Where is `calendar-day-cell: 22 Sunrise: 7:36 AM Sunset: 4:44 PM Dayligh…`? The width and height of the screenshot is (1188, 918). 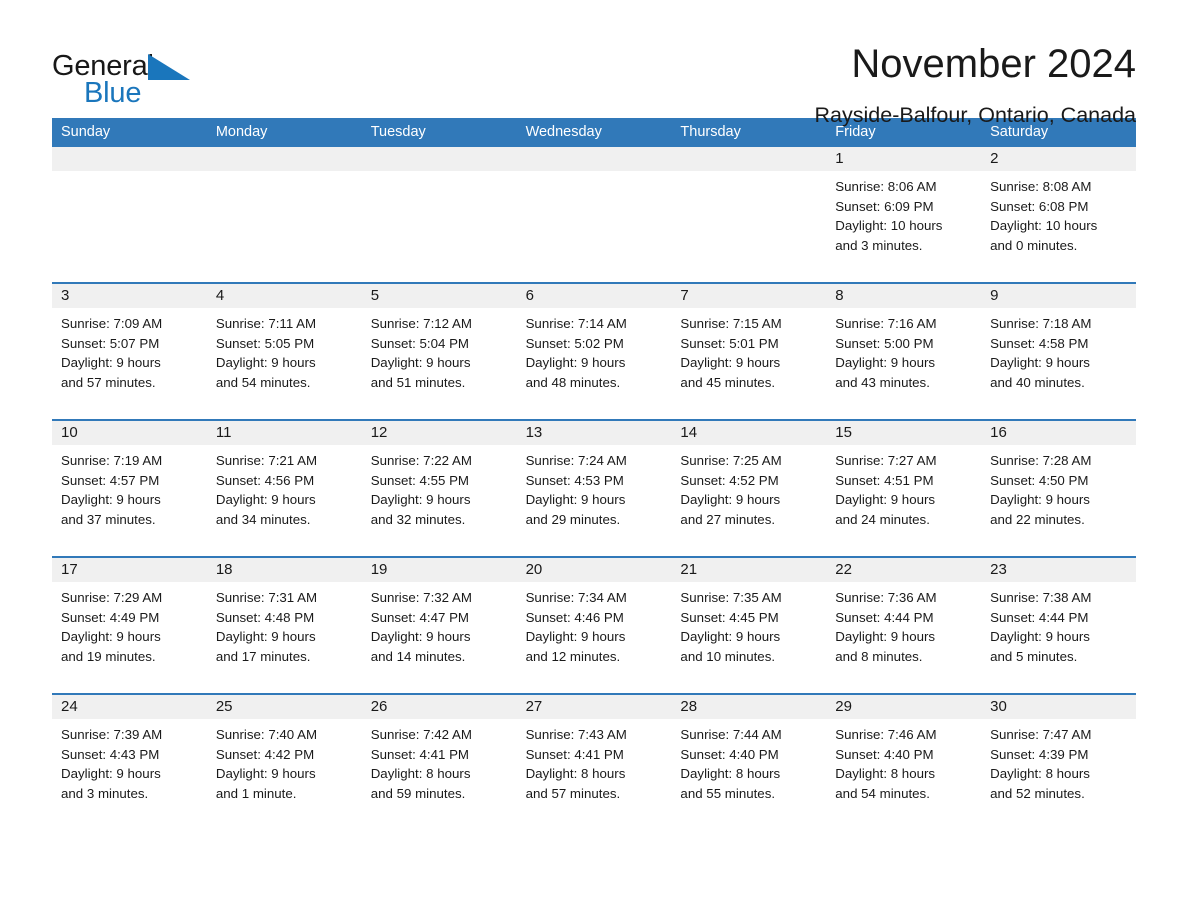
calendar-day-cell: 22 Sunrise: 7:36 AM Sunset: 4:44 PM Dayligh… is located at coordinates (904, 625).